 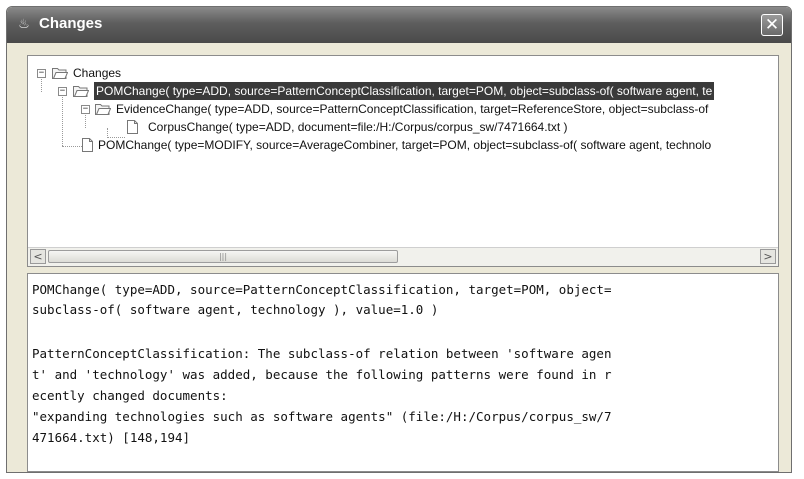 What do you see at coordinates (772, 25) in the screenshot?
I see `close-button: ✕` at bounding box center [772, 25].